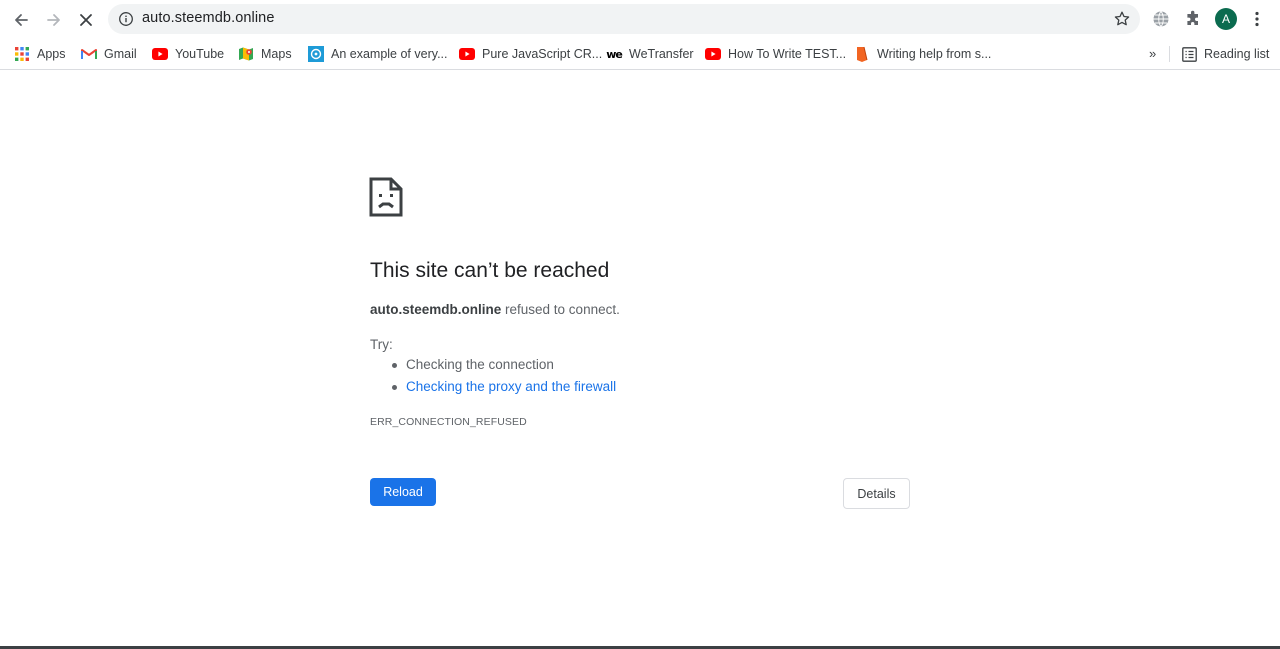 The image size is (1280, 649). I want to click on site-icon, so click(316, 54).